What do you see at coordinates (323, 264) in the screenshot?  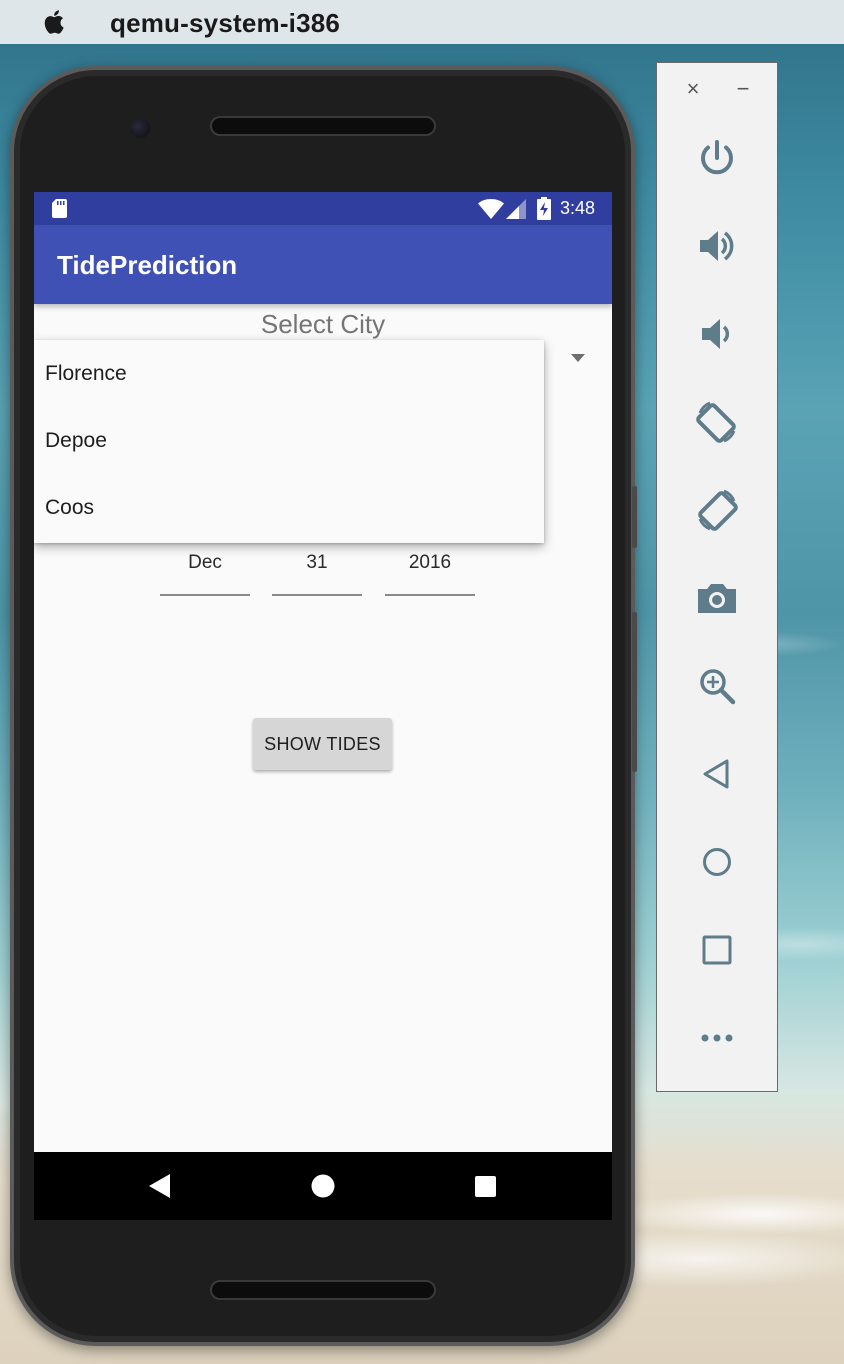 I see `app-bar: TidePrediction` at bounding box center [323, 264].